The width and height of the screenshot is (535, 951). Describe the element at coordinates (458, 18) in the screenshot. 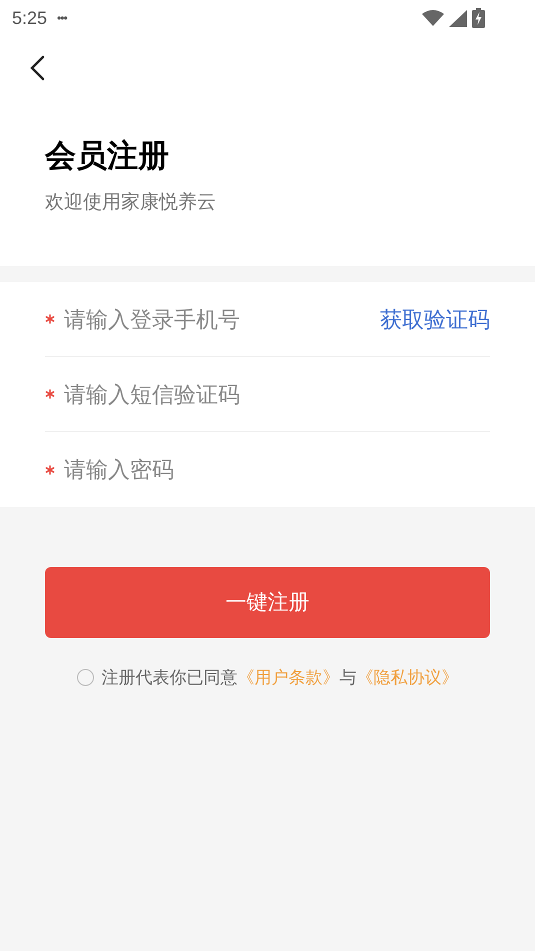

I see `signal-icon` at that location.